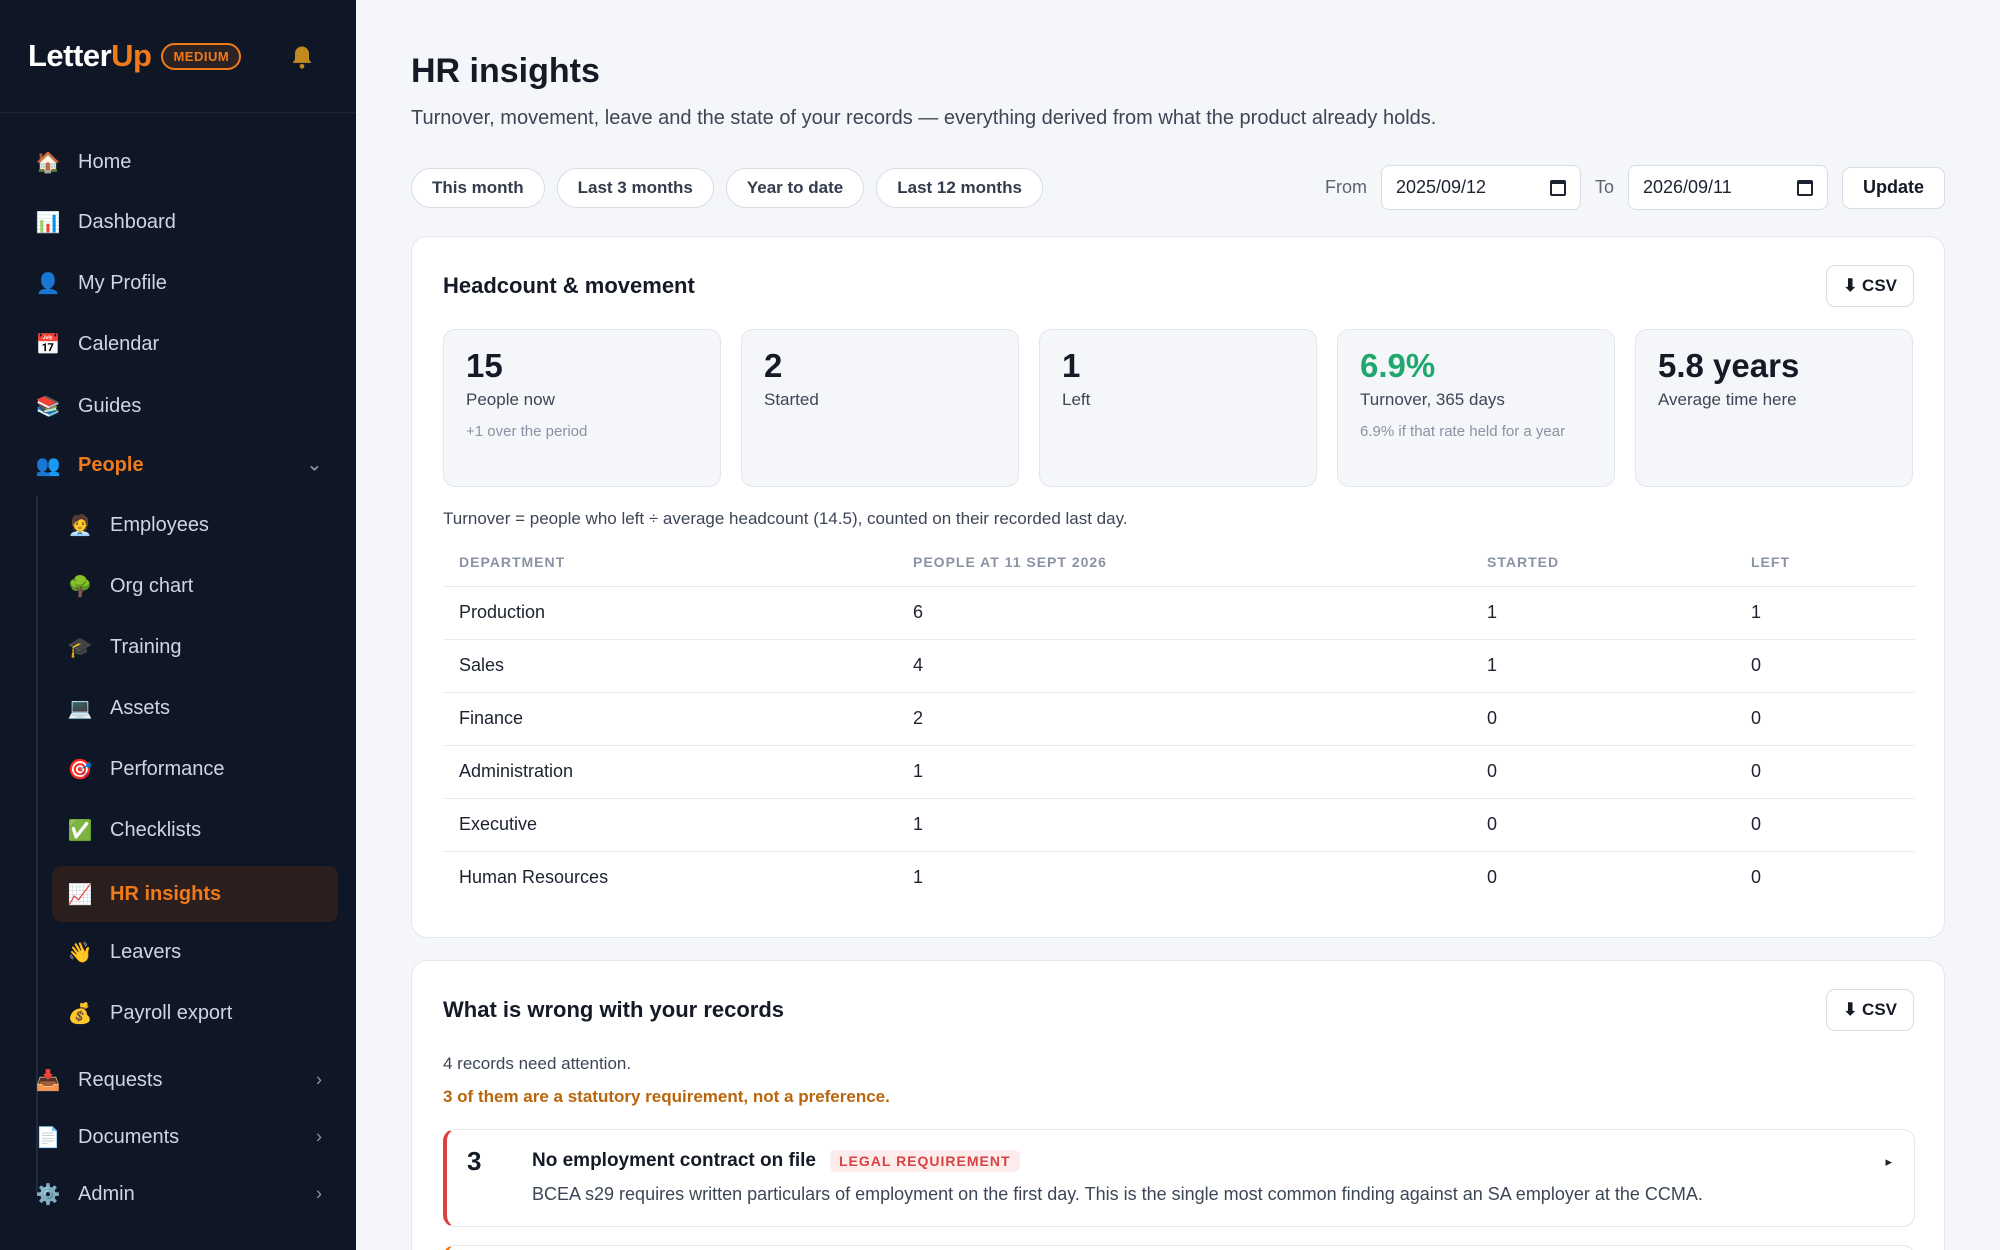  I want to click on sidebar-item-label: HR insights, so click(166, 893).